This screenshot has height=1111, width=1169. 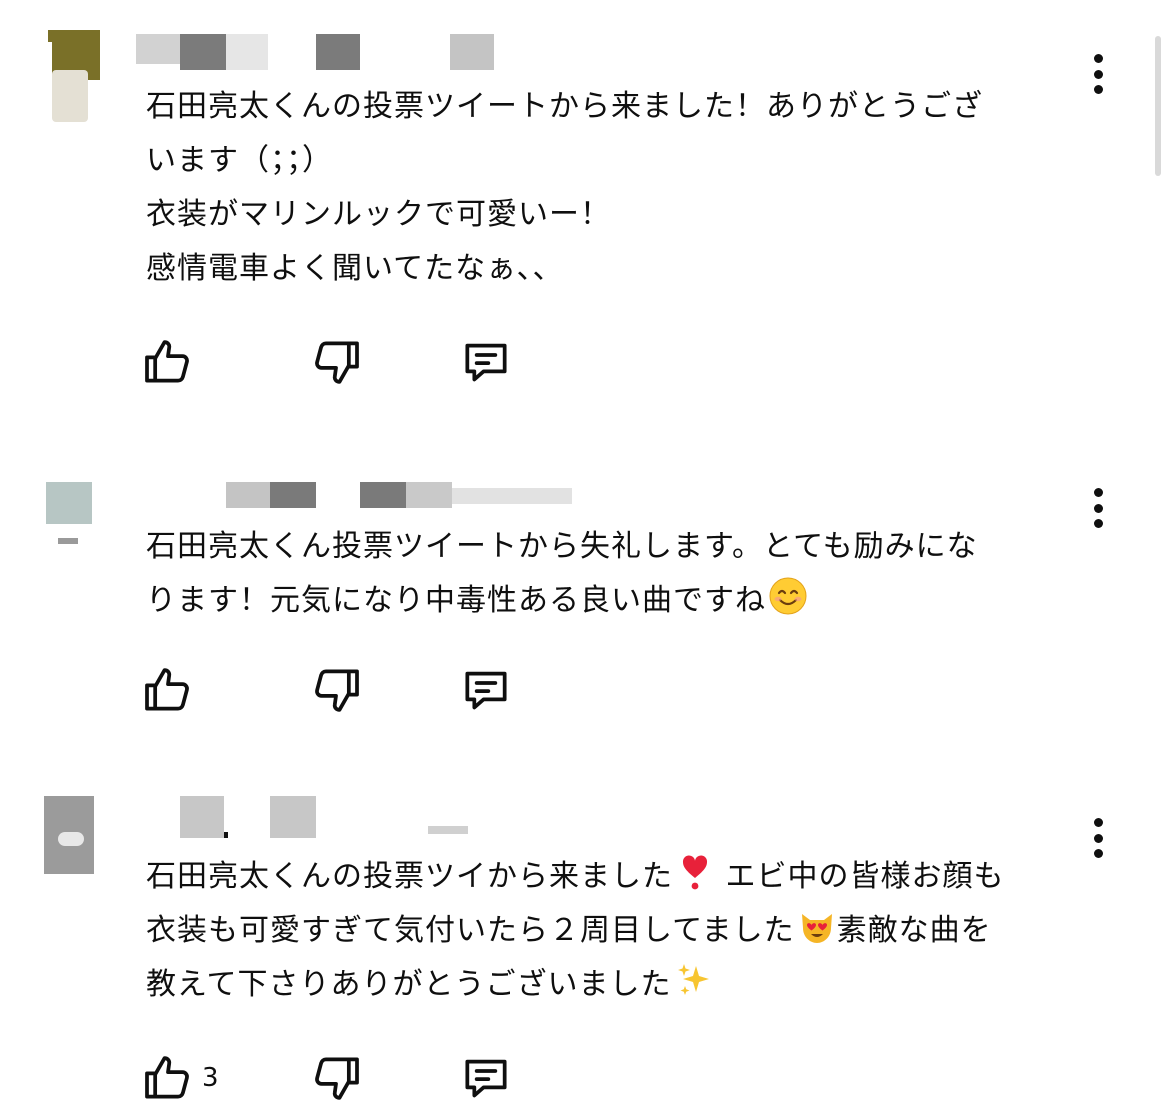 What do you see at coordinates (788, 596) in the screenshot?
I see `smiling-face-emoji` at bounding box center [788, 596].